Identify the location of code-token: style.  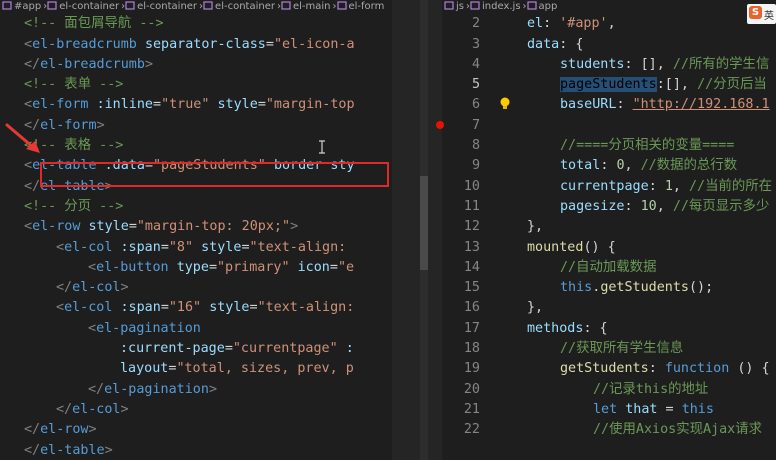
(229, 308).